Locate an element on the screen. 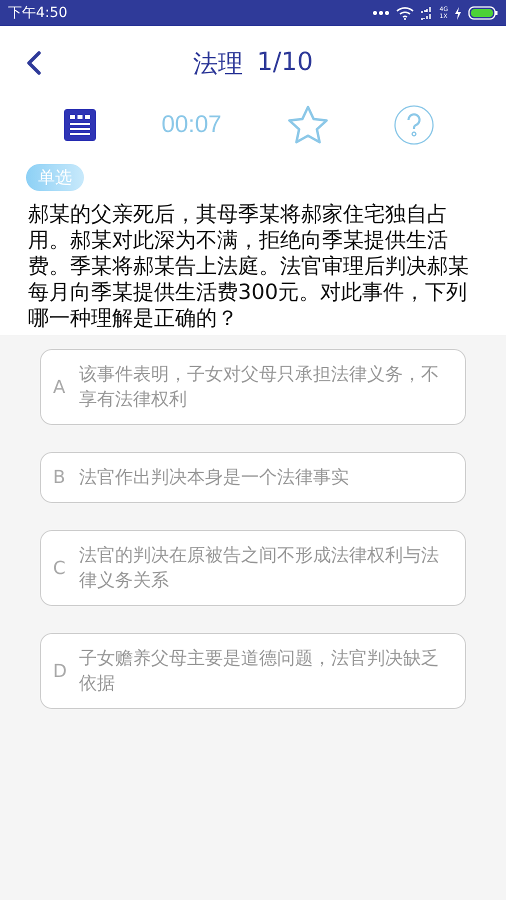 Image resolution: width=506 pixels, height=900 pixels. star-icon is located at coordinates (307, 125).